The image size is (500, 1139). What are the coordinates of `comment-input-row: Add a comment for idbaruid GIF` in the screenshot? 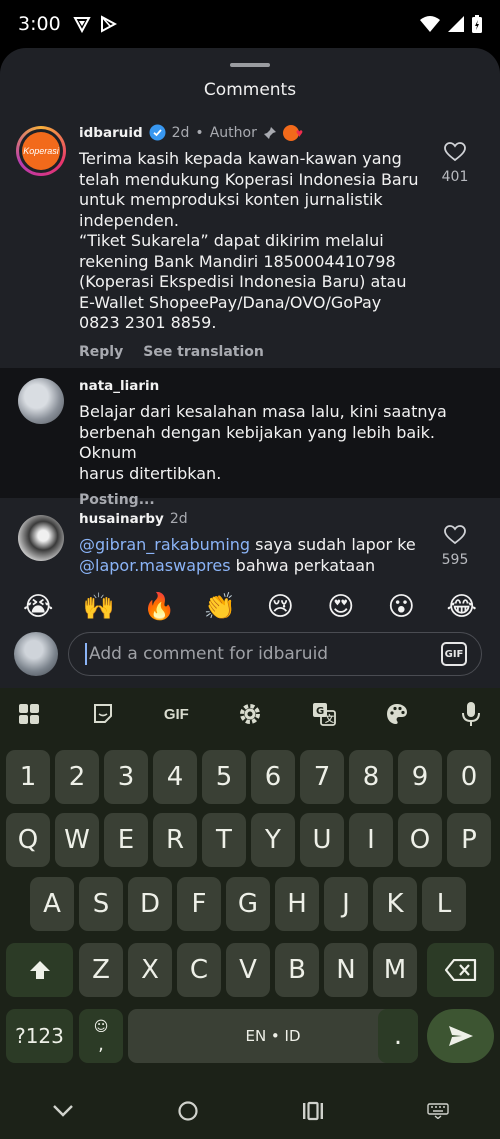 It's located at (250, 655).